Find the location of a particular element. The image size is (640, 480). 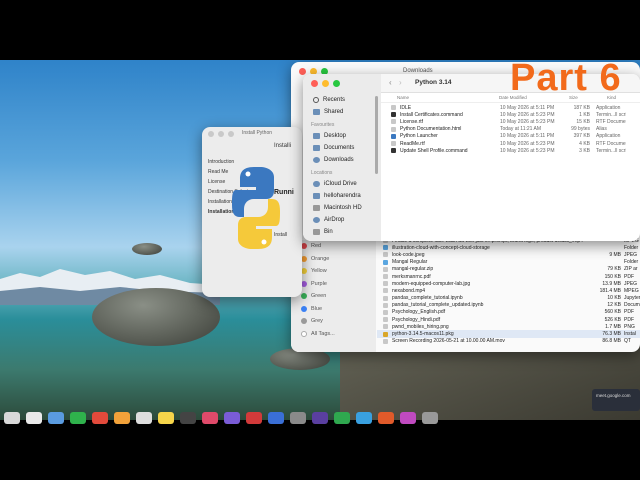

document-icon is located at coordinates (316, 148).